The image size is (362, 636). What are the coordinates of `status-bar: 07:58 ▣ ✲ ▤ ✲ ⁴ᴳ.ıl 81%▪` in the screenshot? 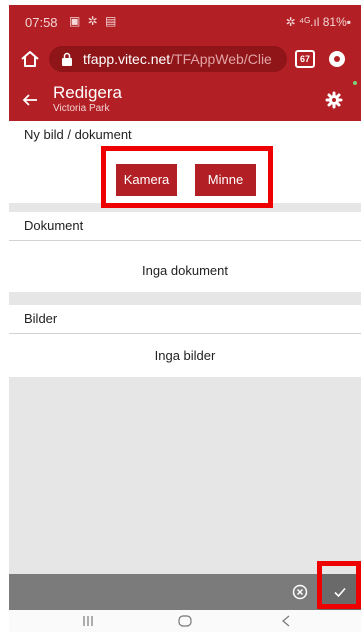 It's located at (185, 22).